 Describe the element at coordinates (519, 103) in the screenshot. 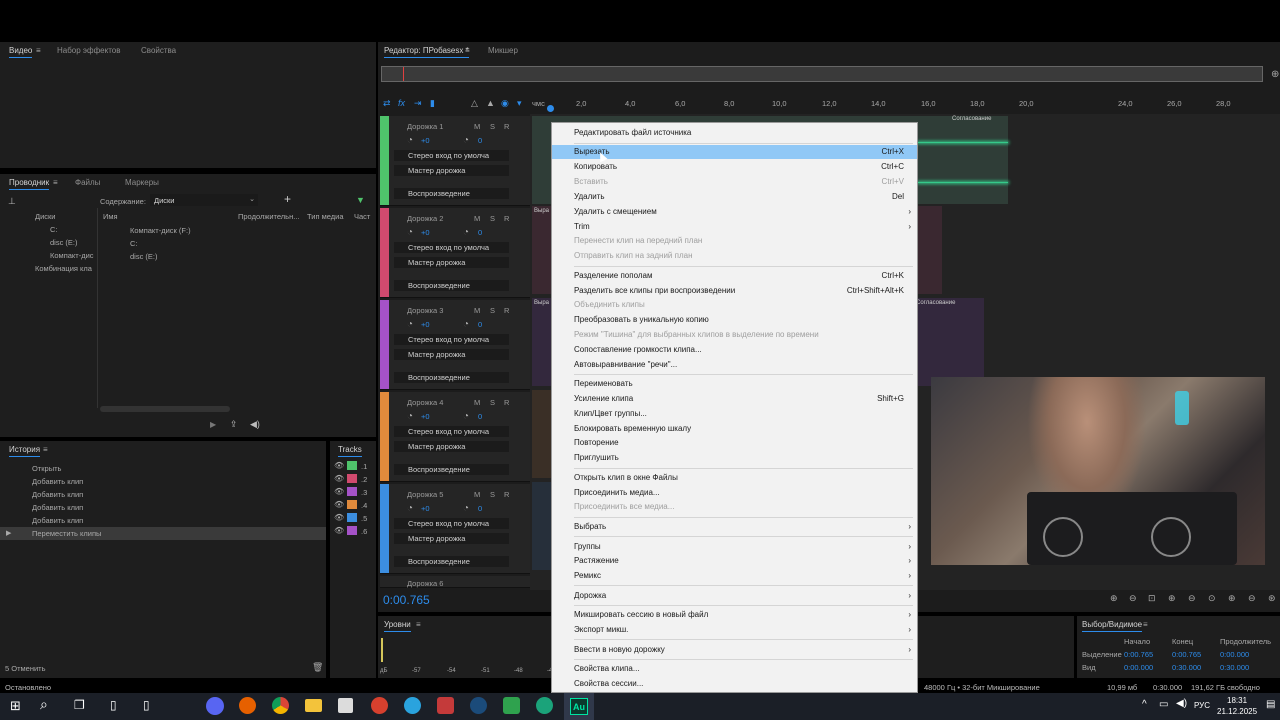

I see `marker-icon: ▾` at that location.